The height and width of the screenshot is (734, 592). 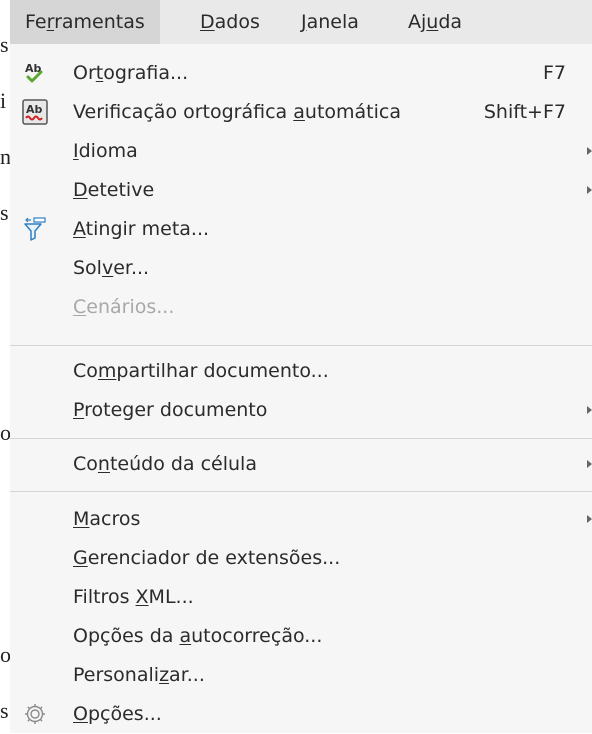 What do you see at coordinates (80, 307) in the screenshot?
I see `menu-item-accelerator: C` at bounding box center [80, 307].